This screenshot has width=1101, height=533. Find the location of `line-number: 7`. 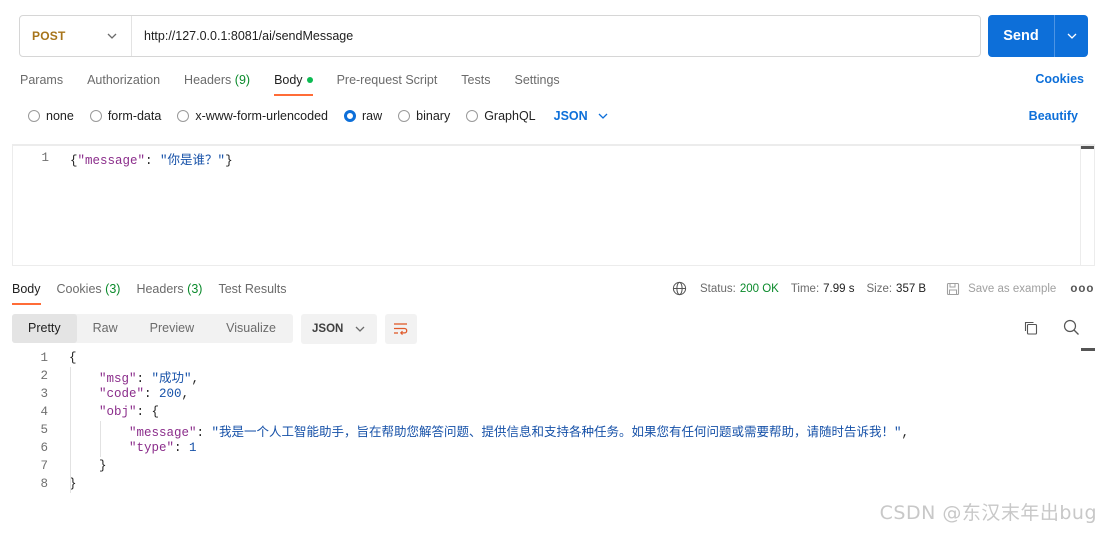

line-number: 7 is located at coordinates (44, 466).